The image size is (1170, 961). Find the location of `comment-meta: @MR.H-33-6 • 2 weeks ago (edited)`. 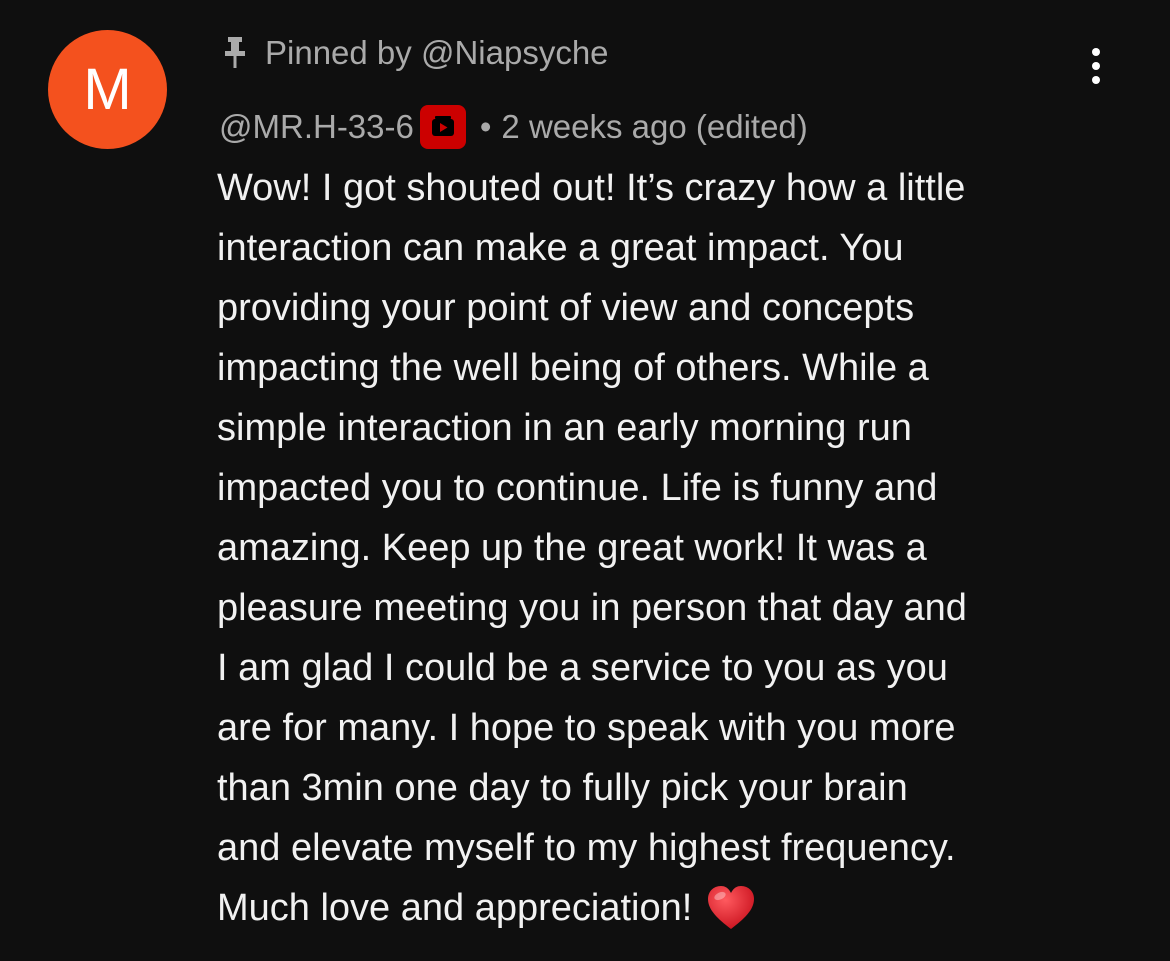

comment-meta: @MR.H-33-6 • 2 weeks ago (edited) is located at coordinates (513, 127).